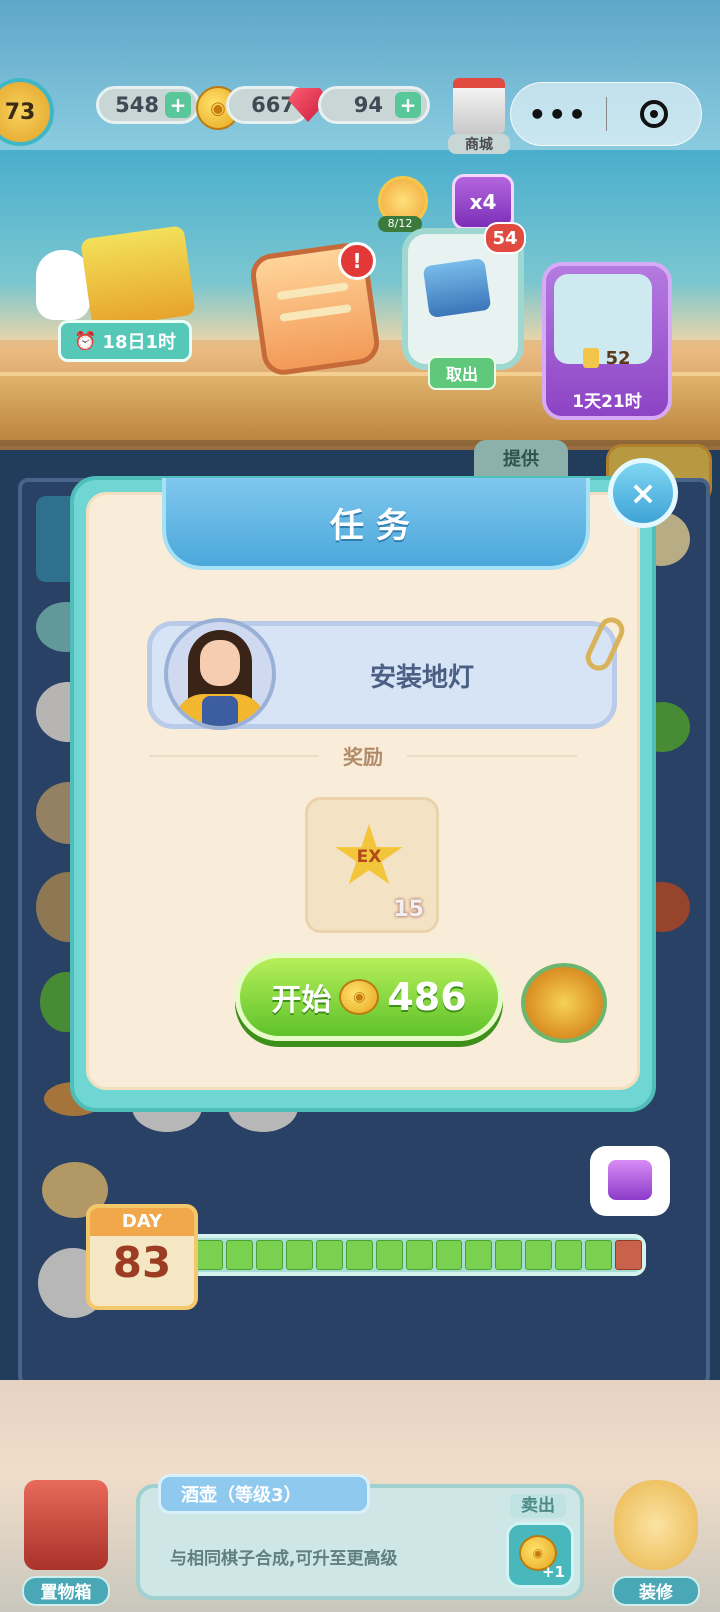  Describe the element at coordinates (564, 1003) in the screenshot. I see `pot-icon` at that location.